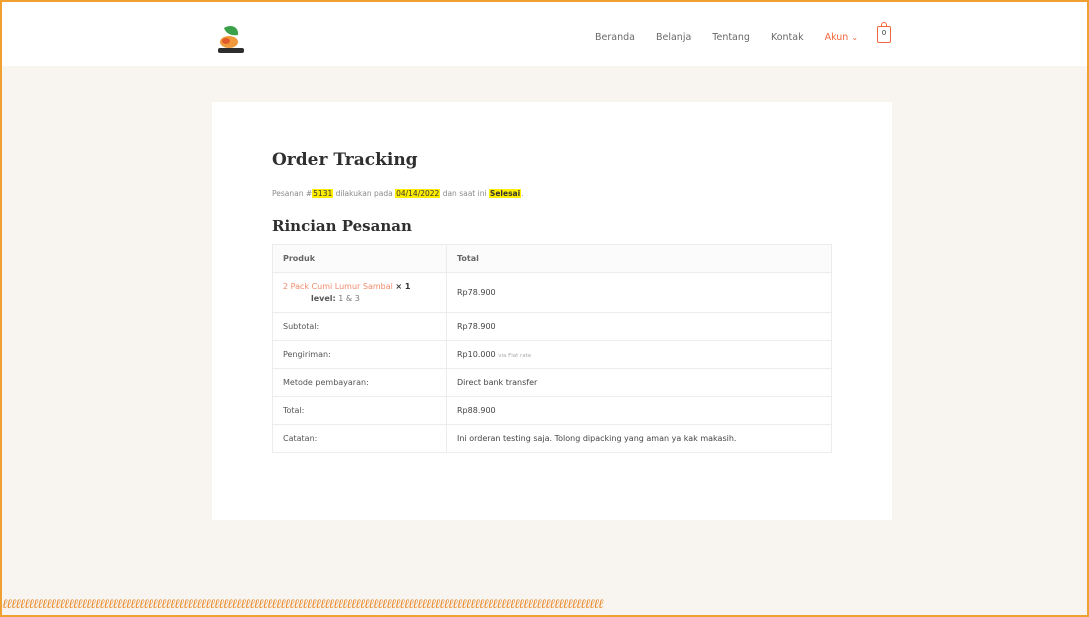 This screenshot has width=1089, height=617. I want to click on notice-mid1: dilakukan pada, so click(364, 193).